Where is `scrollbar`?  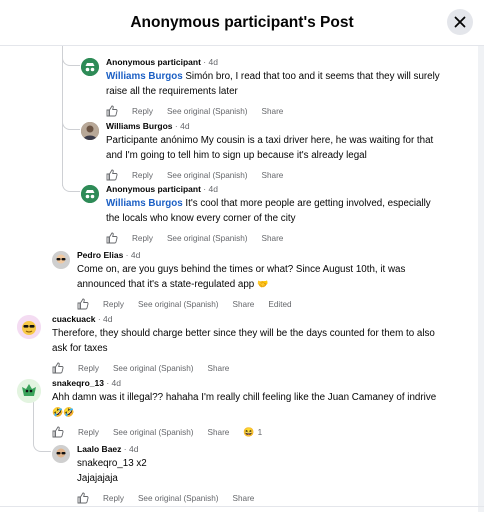
scrollbar is located at coordinates (481, 279).